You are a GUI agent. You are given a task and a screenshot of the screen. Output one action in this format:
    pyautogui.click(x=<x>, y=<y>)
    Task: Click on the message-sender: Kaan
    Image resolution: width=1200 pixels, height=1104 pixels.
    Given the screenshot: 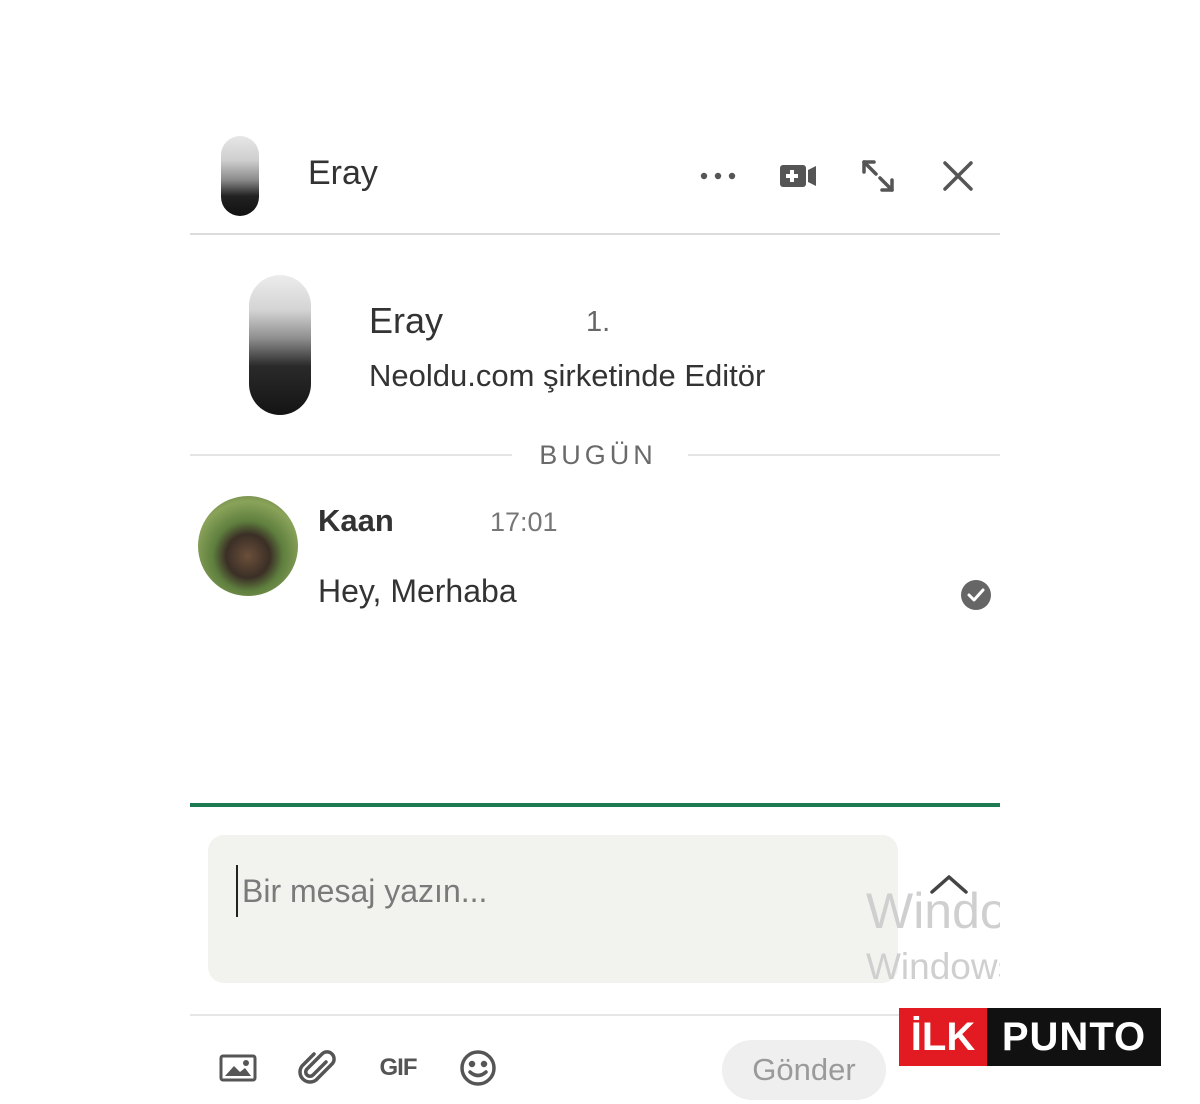 What is the action you would take?
    pyautogui.click(x=356, y=521)
    